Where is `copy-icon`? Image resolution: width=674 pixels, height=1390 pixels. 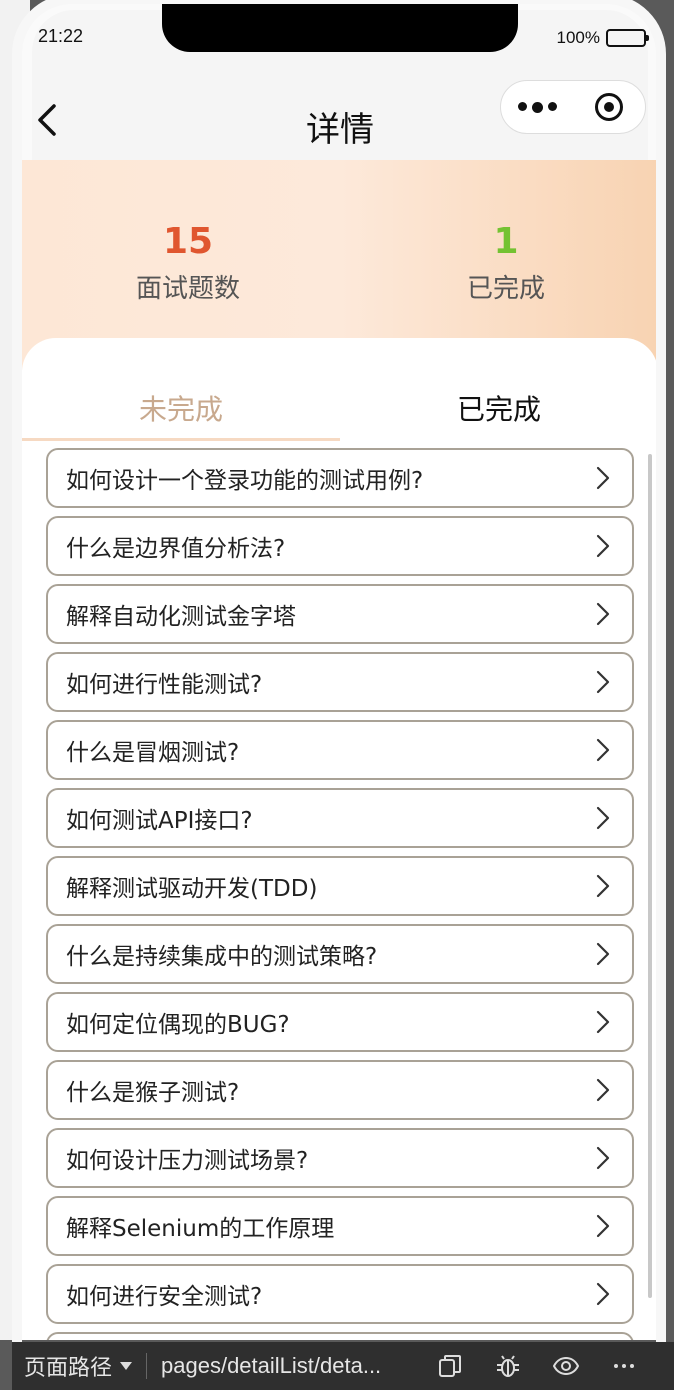
copy-icon is located at coordinates (450, 1366).